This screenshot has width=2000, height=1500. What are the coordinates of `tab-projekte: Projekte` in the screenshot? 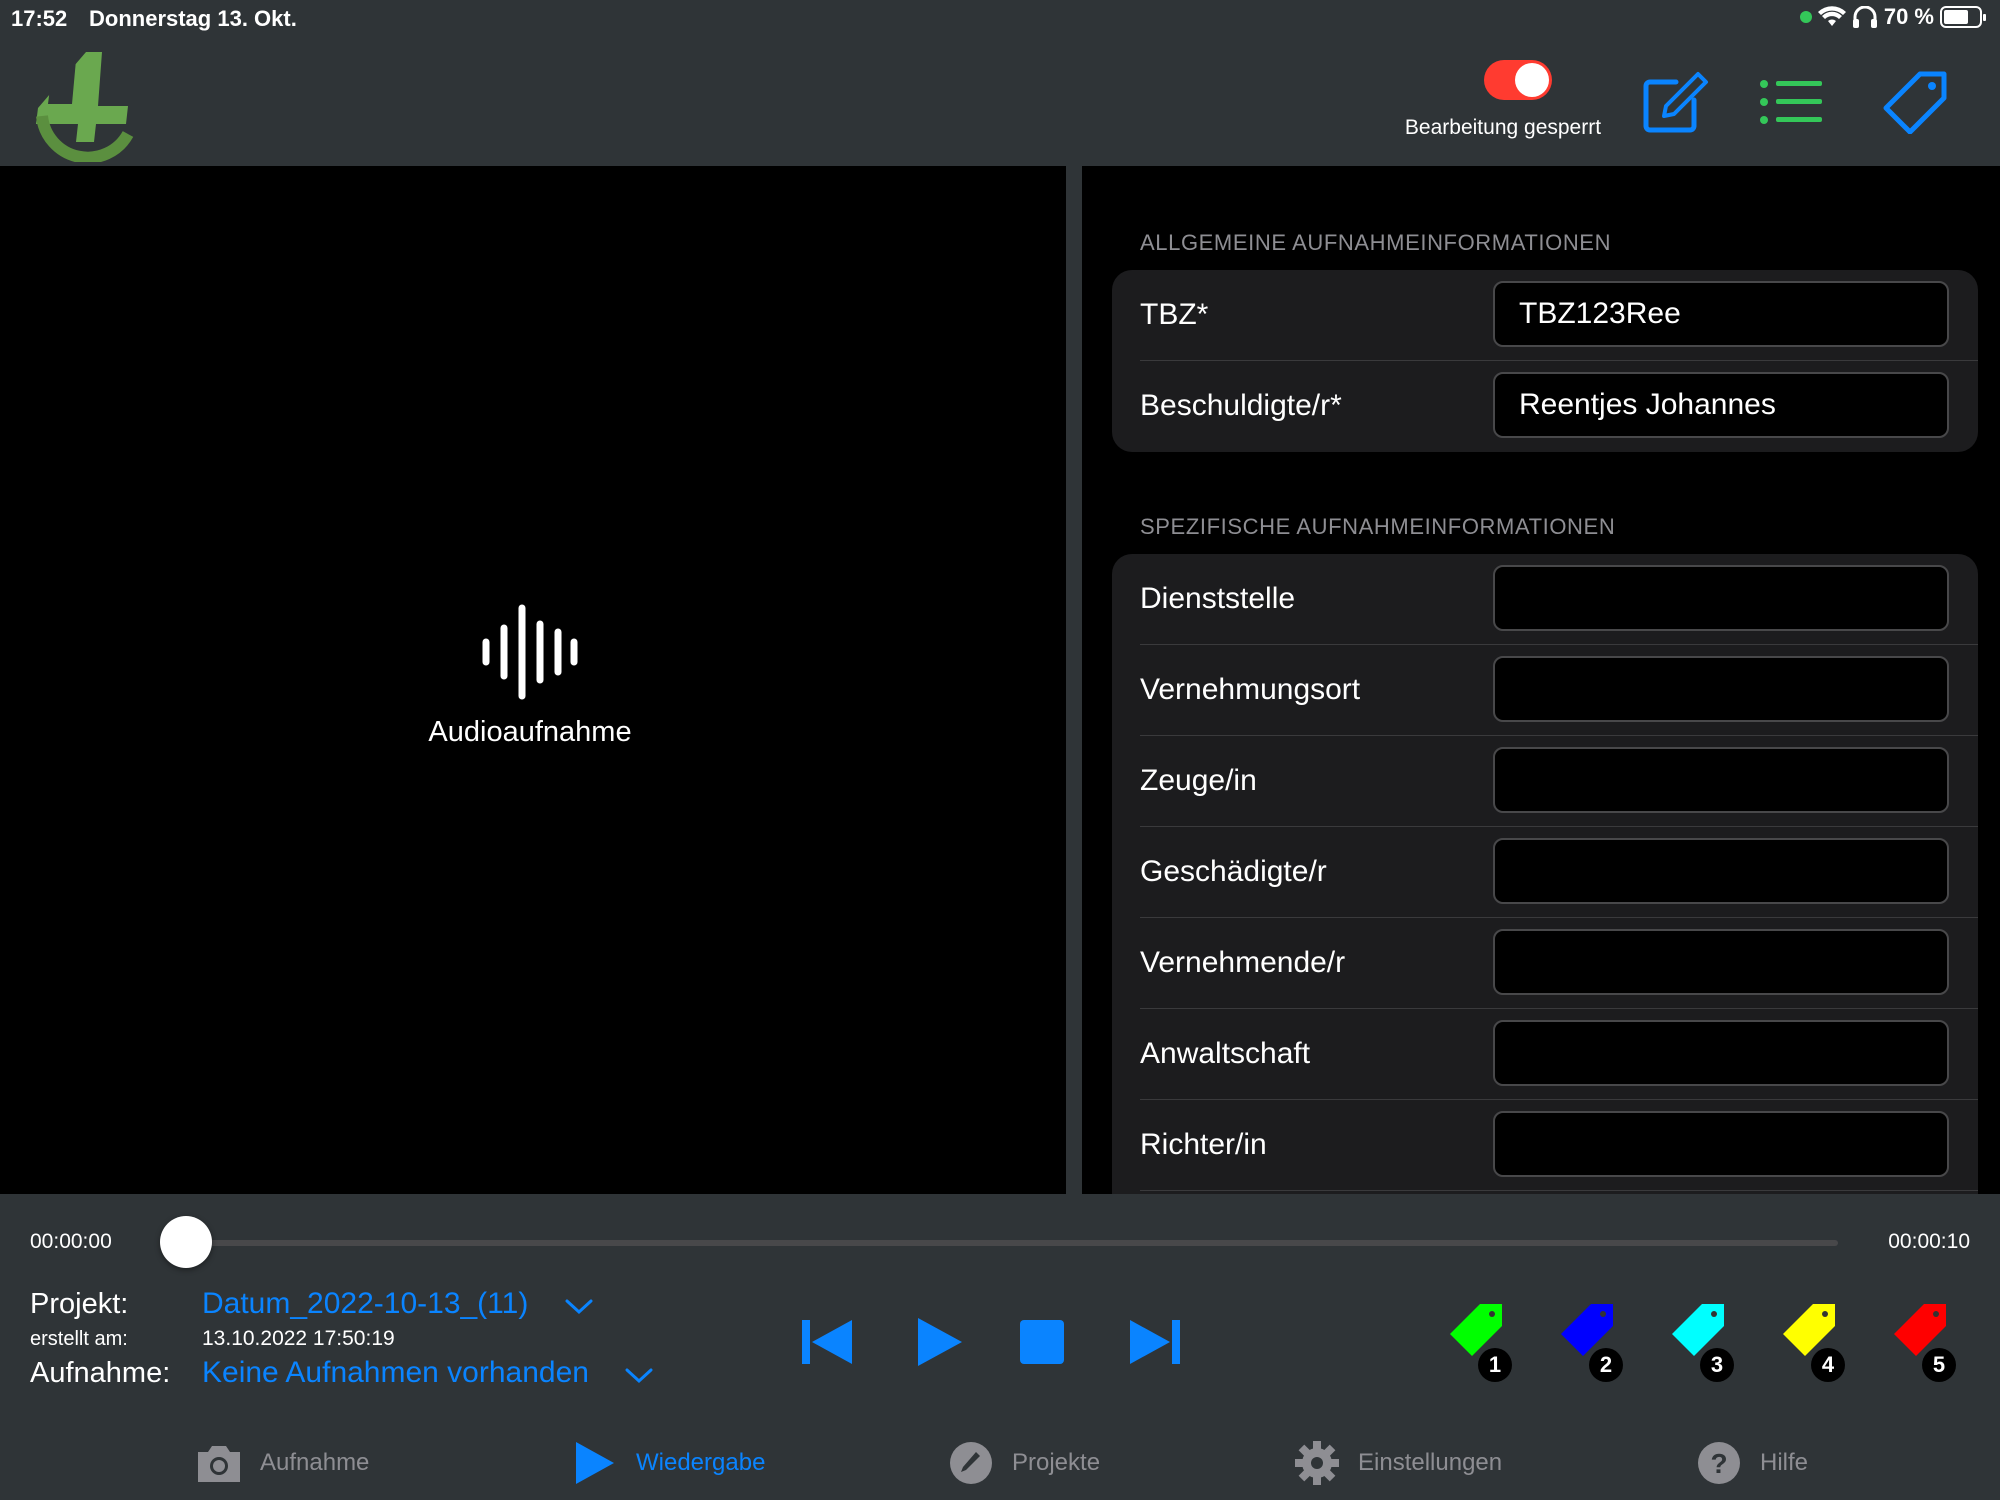 It's located at (1023, 1463).